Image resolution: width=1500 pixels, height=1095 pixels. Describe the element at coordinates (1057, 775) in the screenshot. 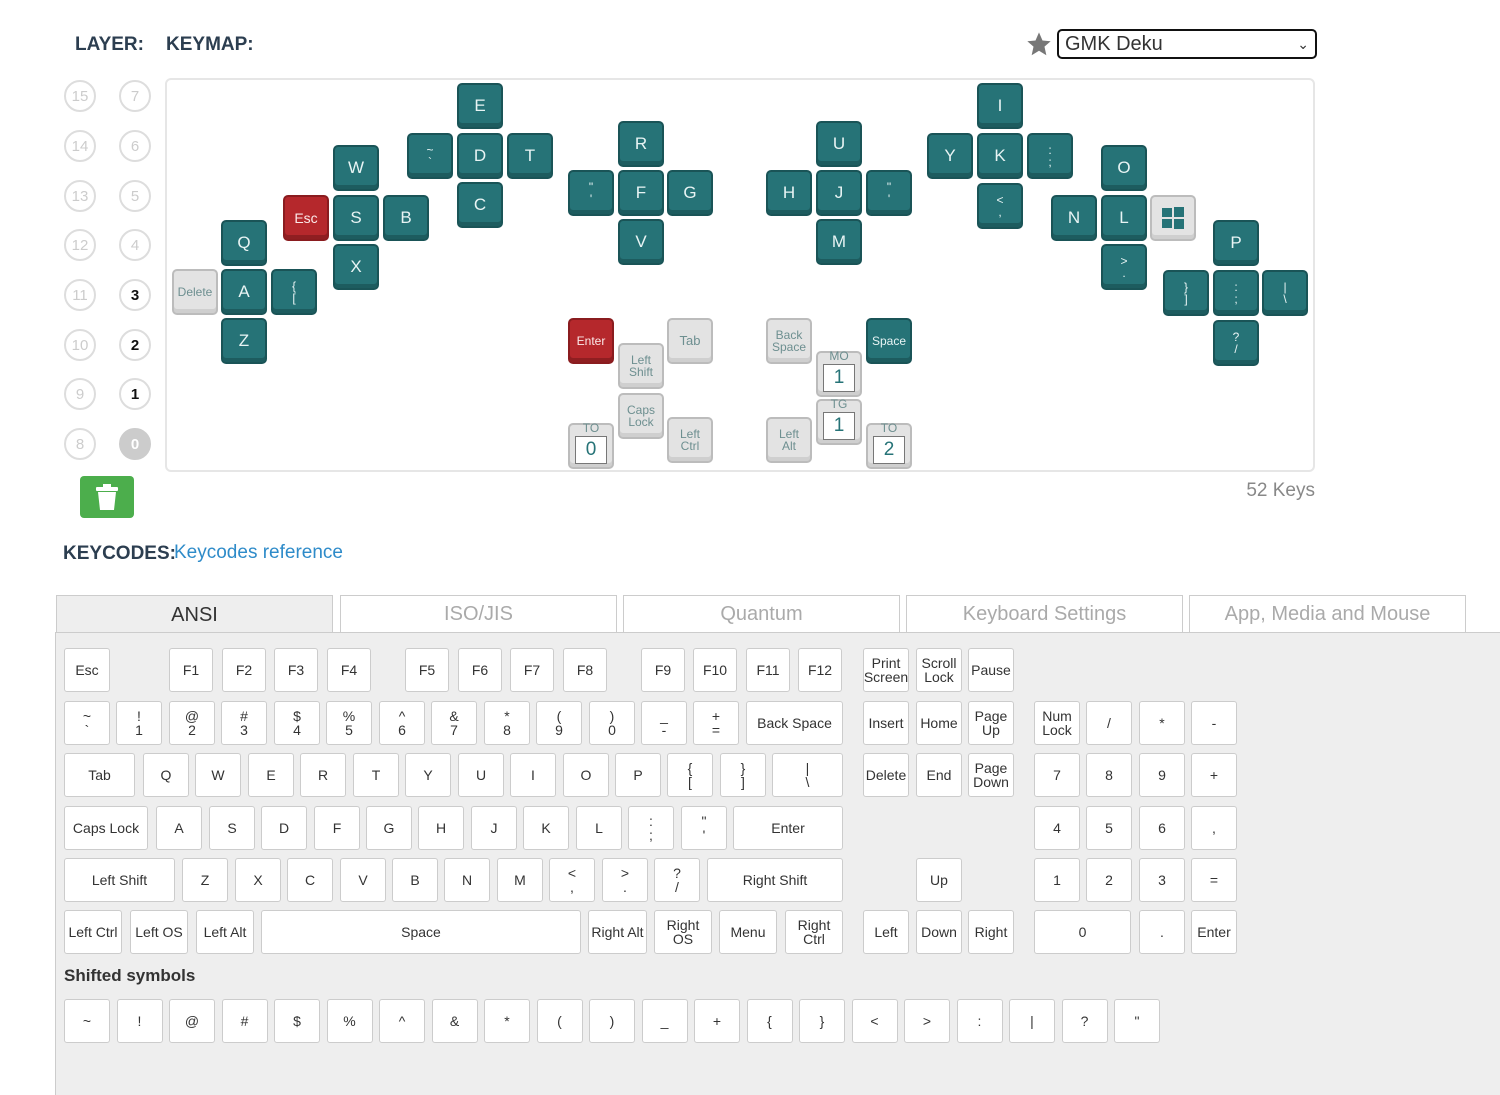

I see `keycode-7: 7` at that location.